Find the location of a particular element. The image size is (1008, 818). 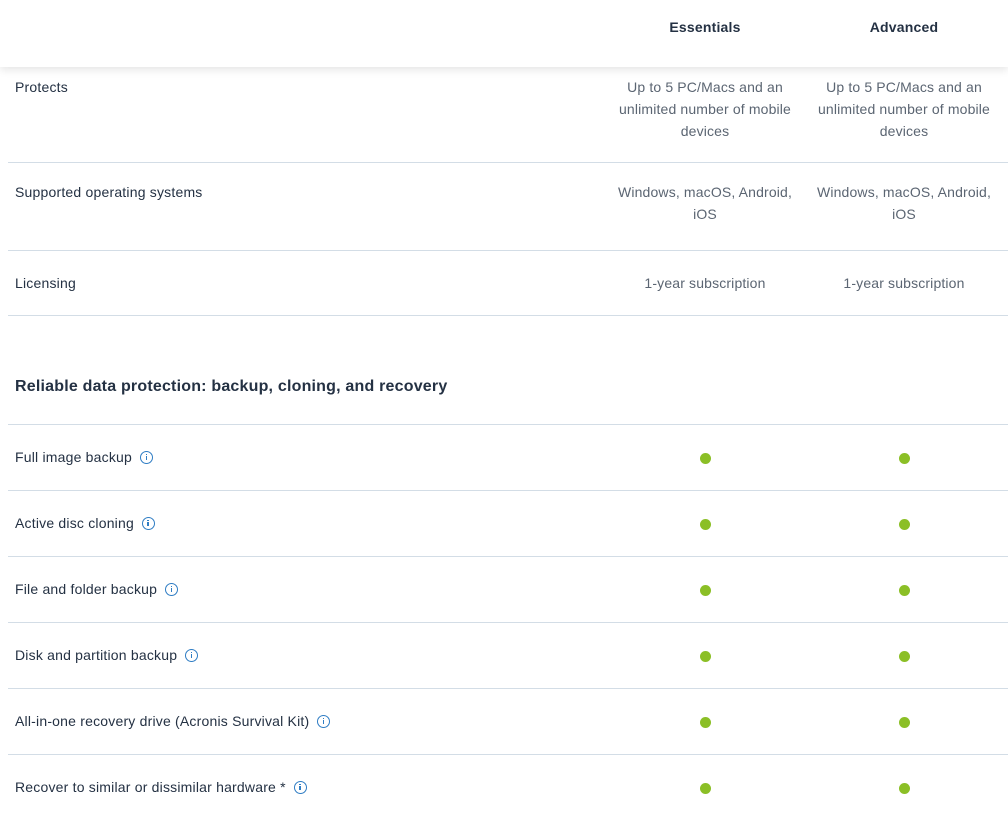

feature-label-wrap: File and folder backup is located at coordinates (97, 589).